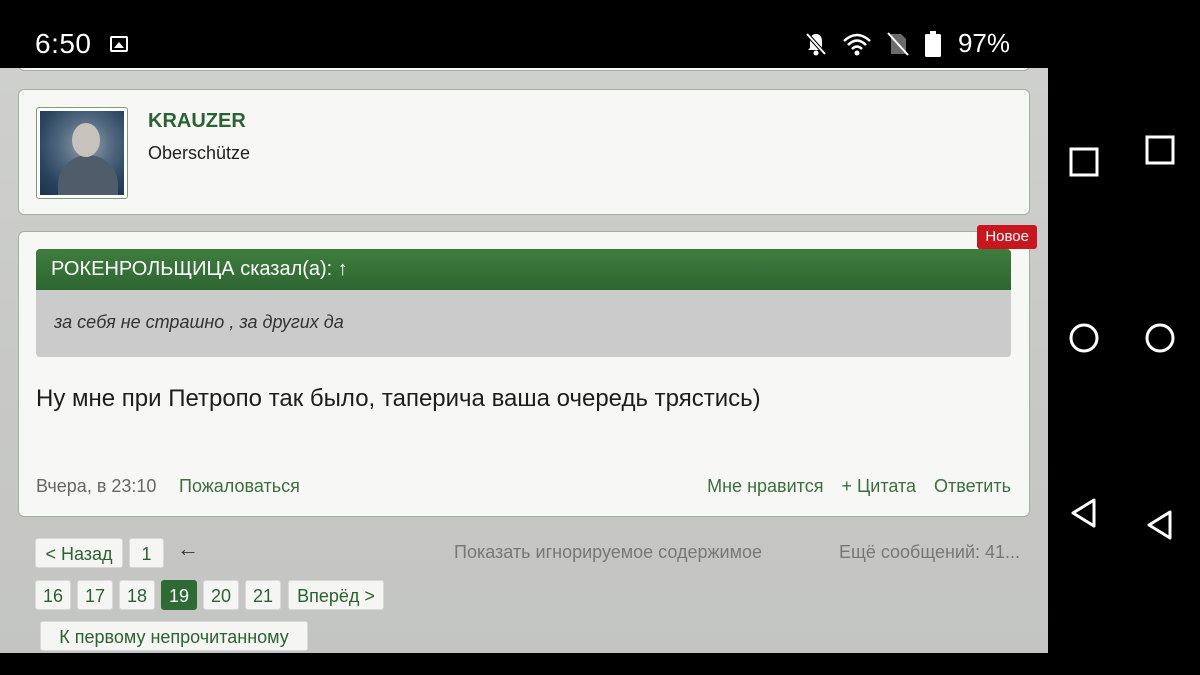 Image resolution: width=1200 pixels, height=675 pixels. What do you see at coordinates (523, 323) in the screenshot?
I see `quote-text: за себя не страшно , за других да` at bounding box center [523, 323].